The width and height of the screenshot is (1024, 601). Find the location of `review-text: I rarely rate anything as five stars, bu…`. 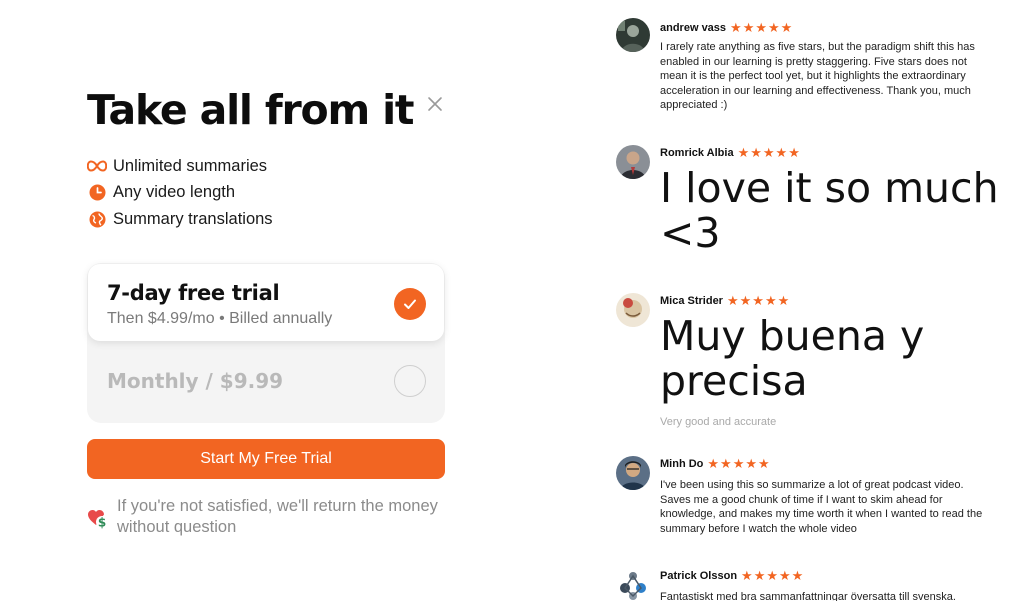

review-text: I rarely rate anything as five stars, bu… is located at coordinates (817, 76).